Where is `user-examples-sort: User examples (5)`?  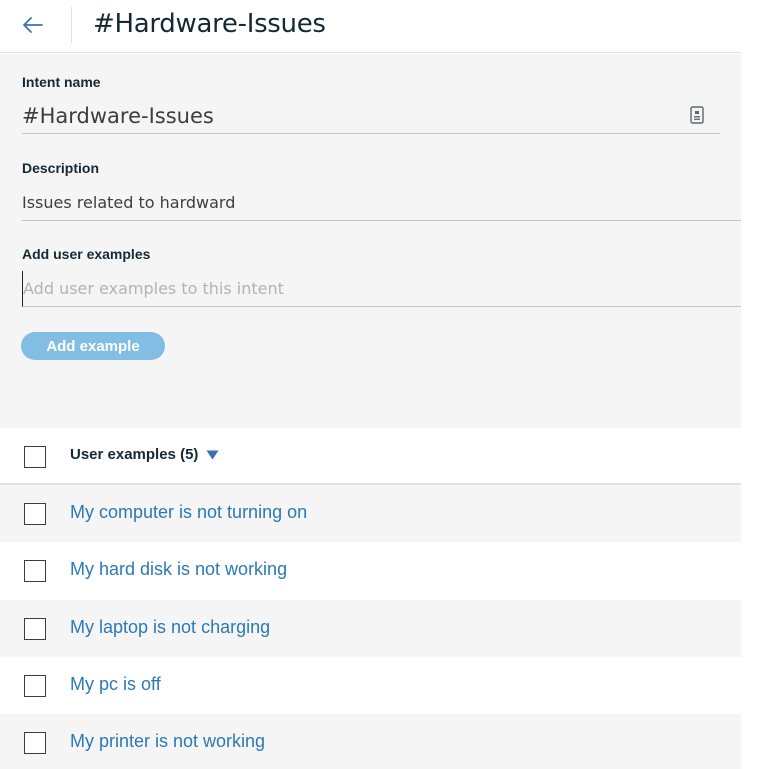
user-examples-sort: User examples (5) is located at coordinates (144, 454).